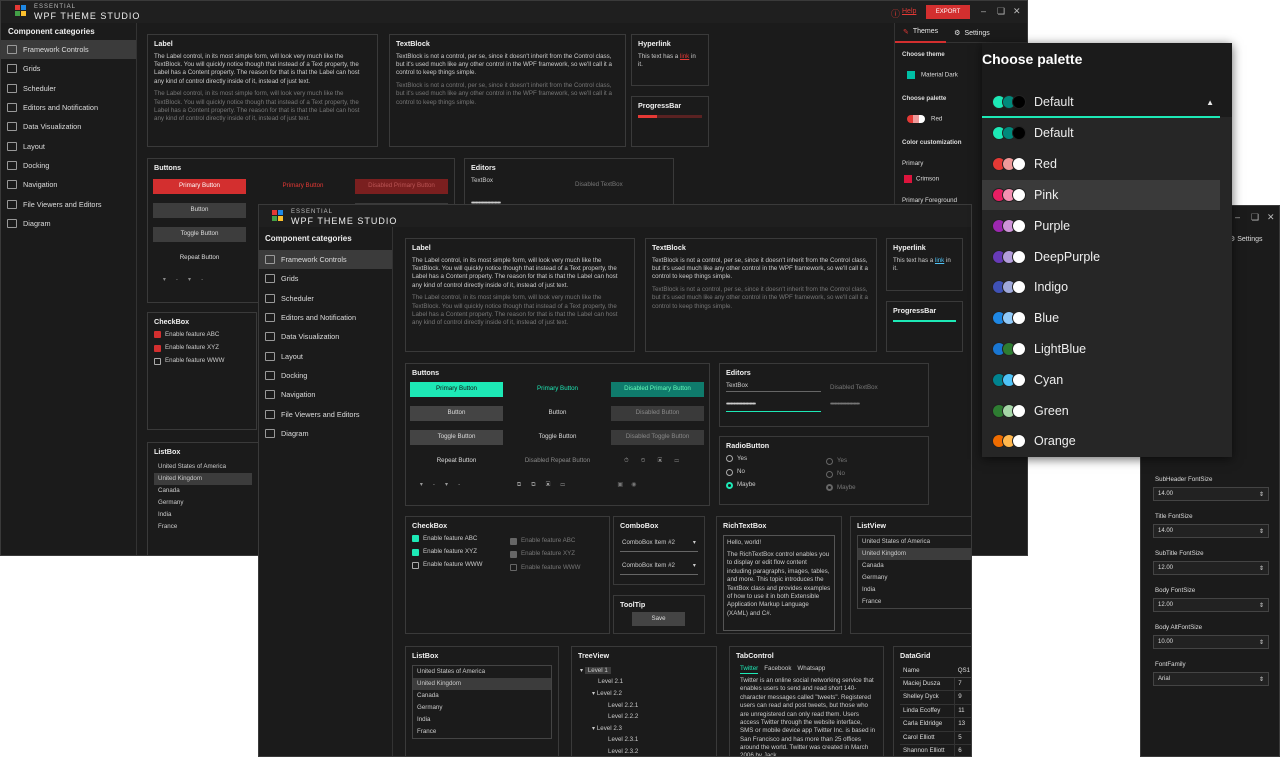 This screenshot has width=1280, height=757. What do you see at coordinates (928, 697) in the screenshot?
I see `table-cell: Shelley Dyck` at bounding box center [928, 697].